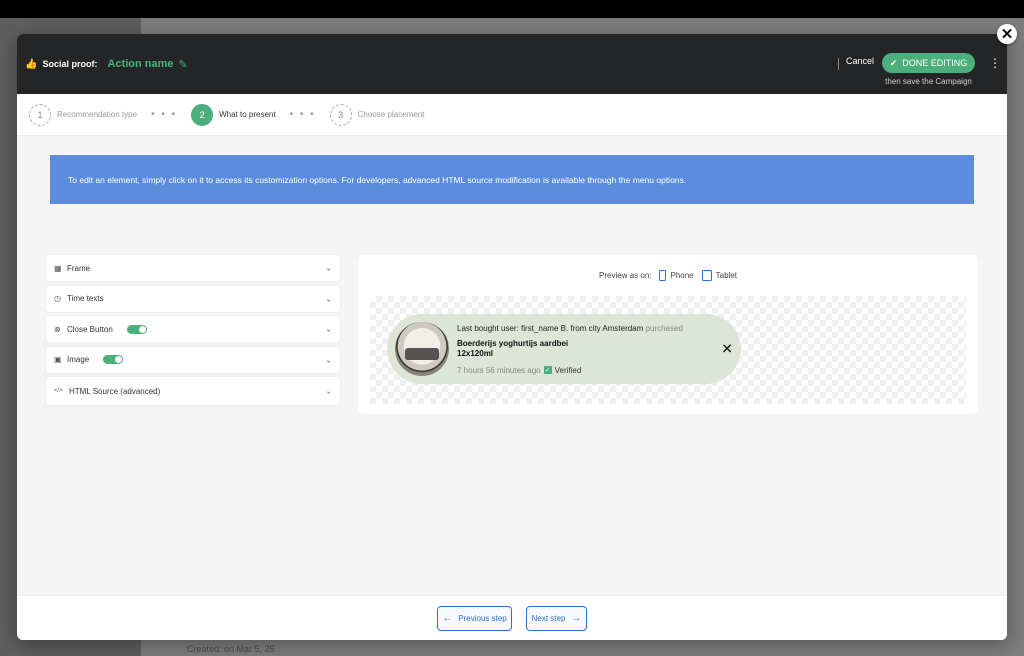  I want to click on accordion-label: Close Button, so click(90, 329).